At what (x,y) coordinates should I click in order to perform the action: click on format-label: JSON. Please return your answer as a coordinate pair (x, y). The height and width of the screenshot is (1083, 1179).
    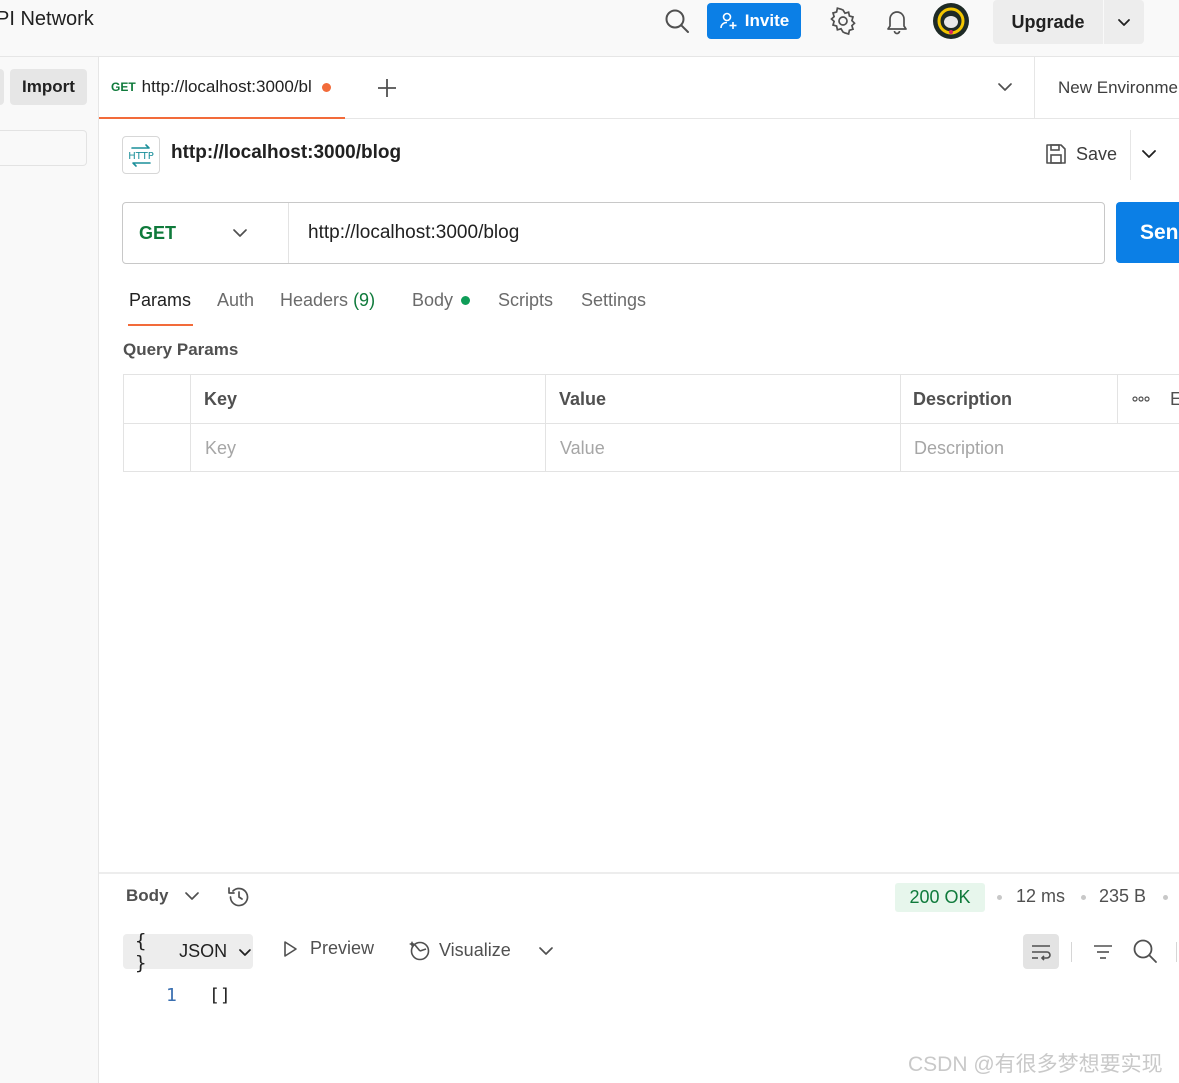
    Looking at the image, I should click on (203, 951).